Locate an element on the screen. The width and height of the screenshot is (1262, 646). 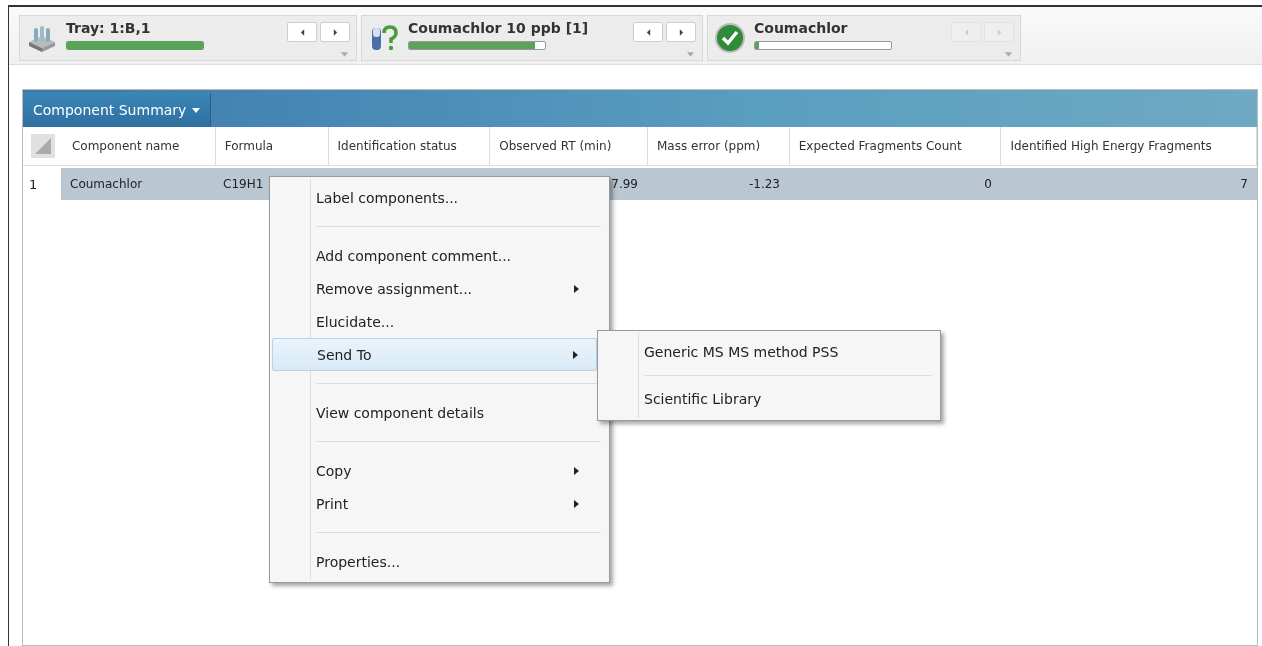
select-all-icon is located at coordinates (42, 146).